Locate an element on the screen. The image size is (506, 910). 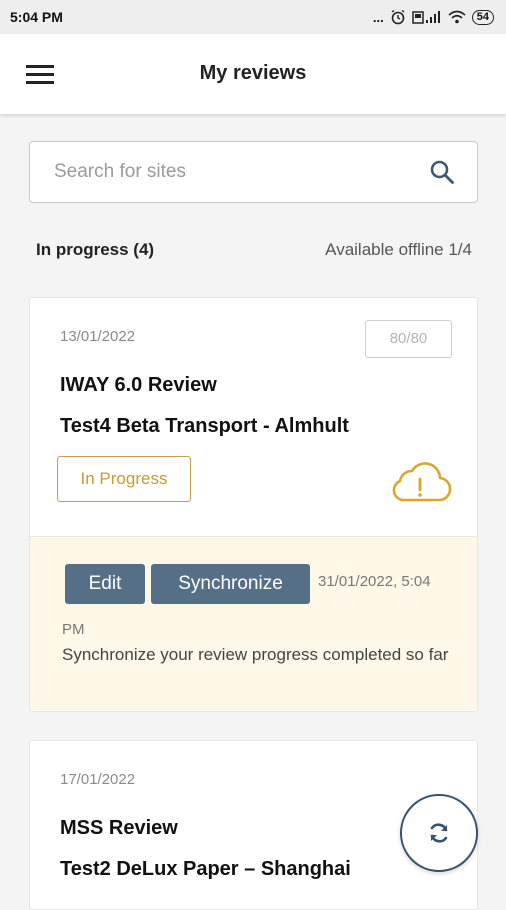
app-bar: My reviews is located at coordinates (253, 74).